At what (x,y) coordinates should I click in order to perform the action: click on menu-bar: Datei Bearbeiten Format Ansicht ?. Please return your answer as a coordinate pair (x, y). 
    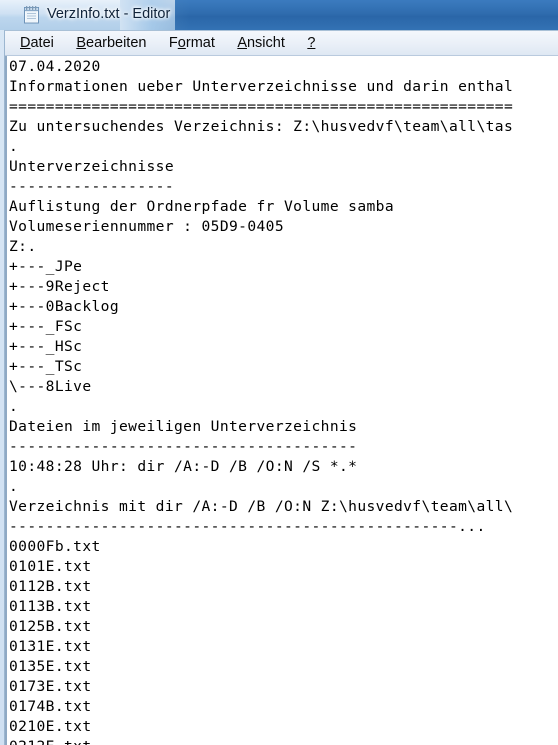
    Looking at the image, I should click on (281, 43).